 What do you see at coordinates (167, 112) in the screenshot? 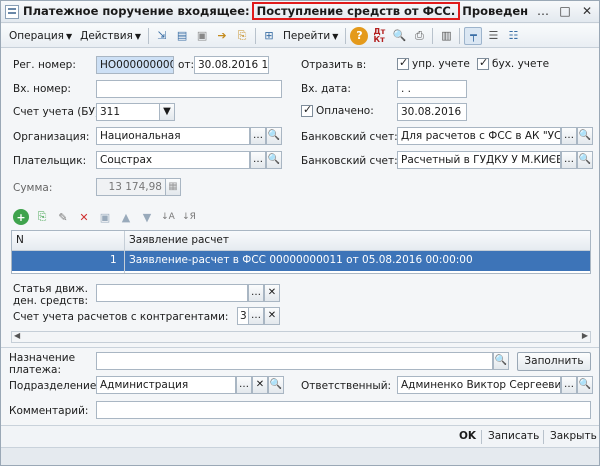
I see `account-dropdown-icon: ▼` at bounding box center [167, 112].